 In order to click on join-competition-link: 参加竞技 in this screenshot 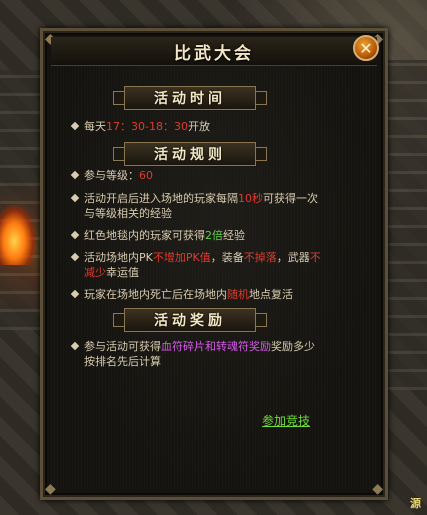, I will do `click(286, 420)`.